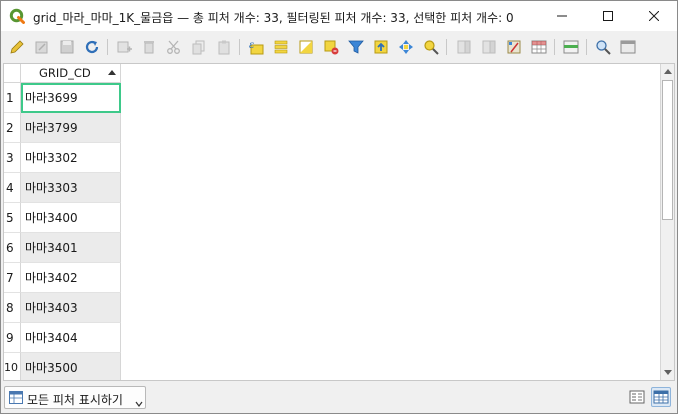 The image size is (678, 414). Describe the element at coordinates (71, 218) in the screenshot. I see `table-cell: 마마3400` at that location.